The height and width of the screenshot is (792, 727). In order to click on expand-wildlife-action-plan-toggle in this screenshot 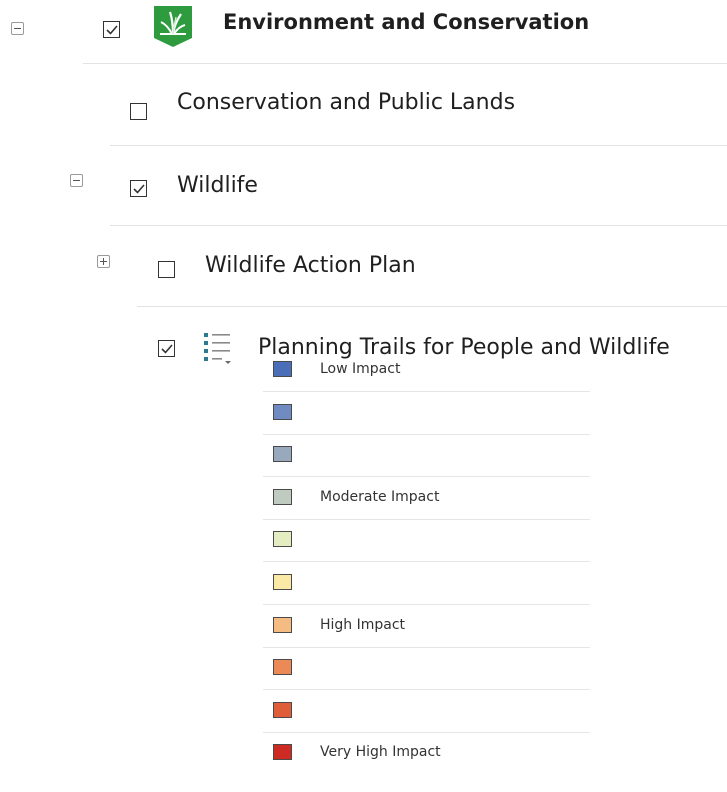, I will do `click(103, 261)`.